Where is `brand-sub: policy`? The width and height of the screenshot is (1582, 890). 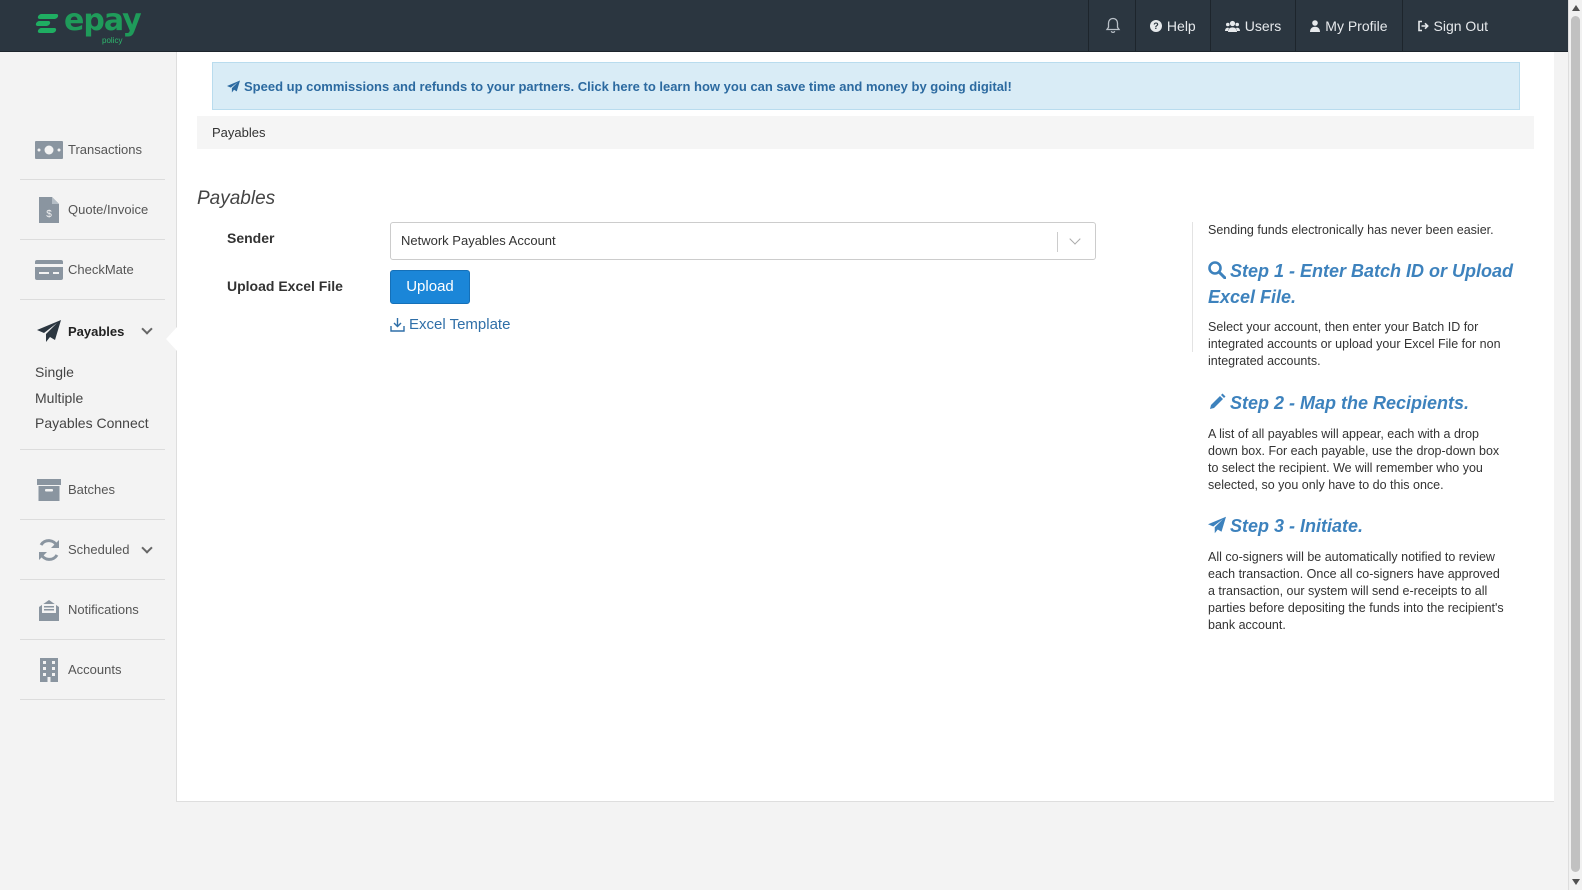 brand-sub: policy is located at coordinates (112, 40).